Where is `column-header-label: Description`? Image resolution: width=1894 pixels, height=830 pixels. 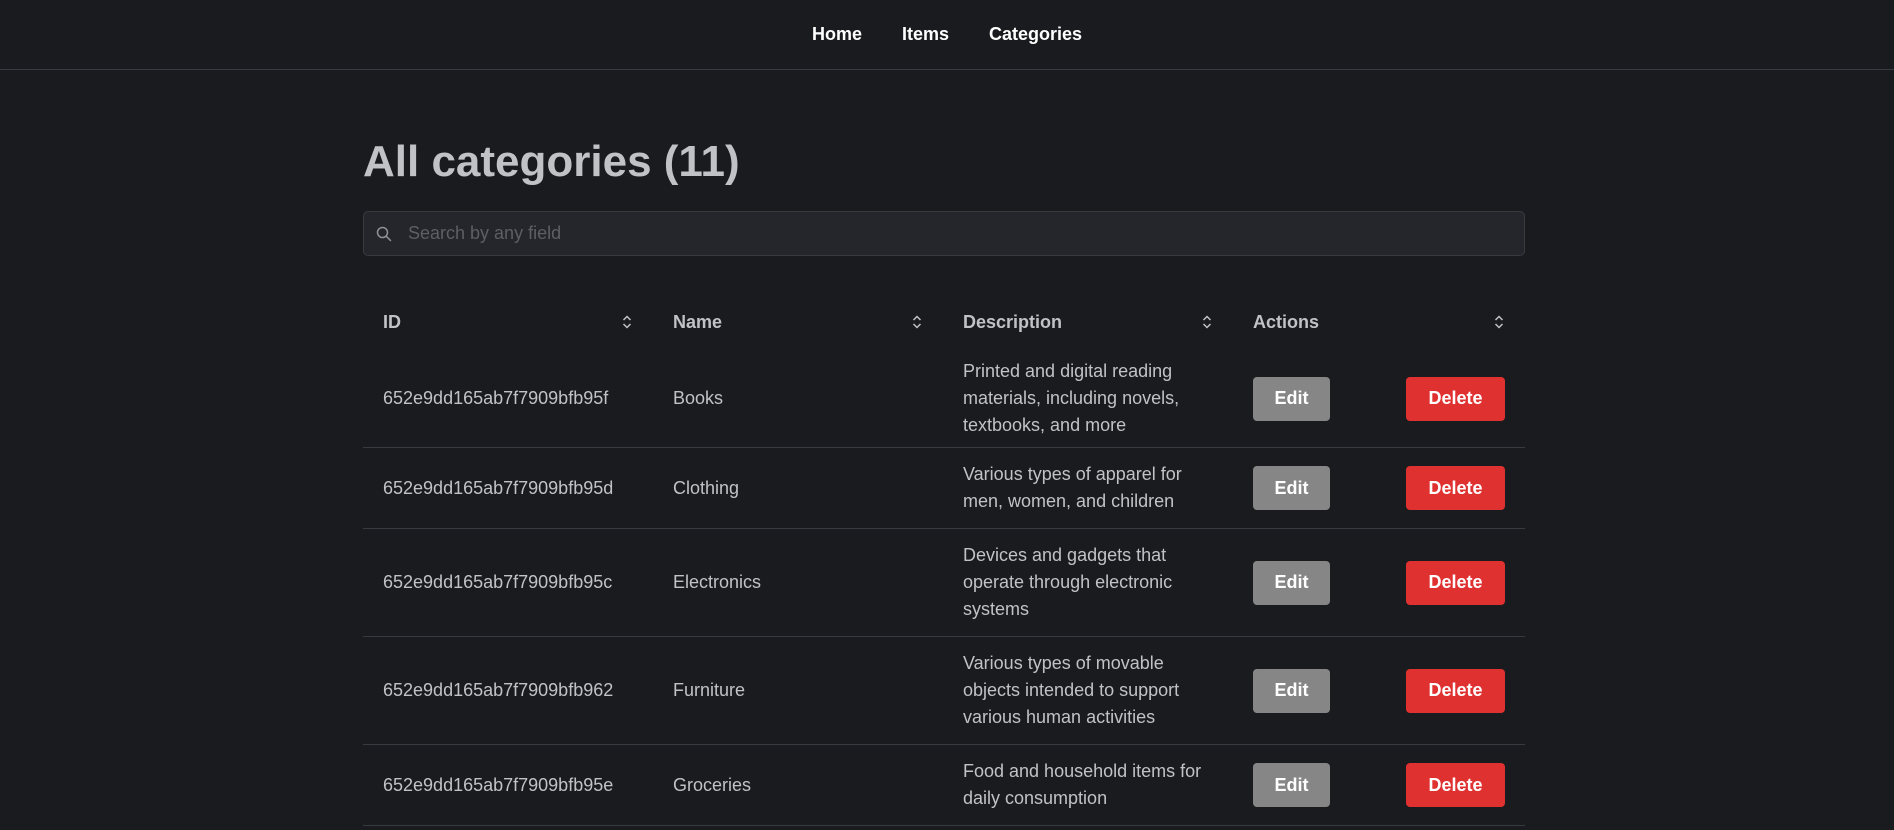
column-header-label: Description is located at coordinates (1013, 321).